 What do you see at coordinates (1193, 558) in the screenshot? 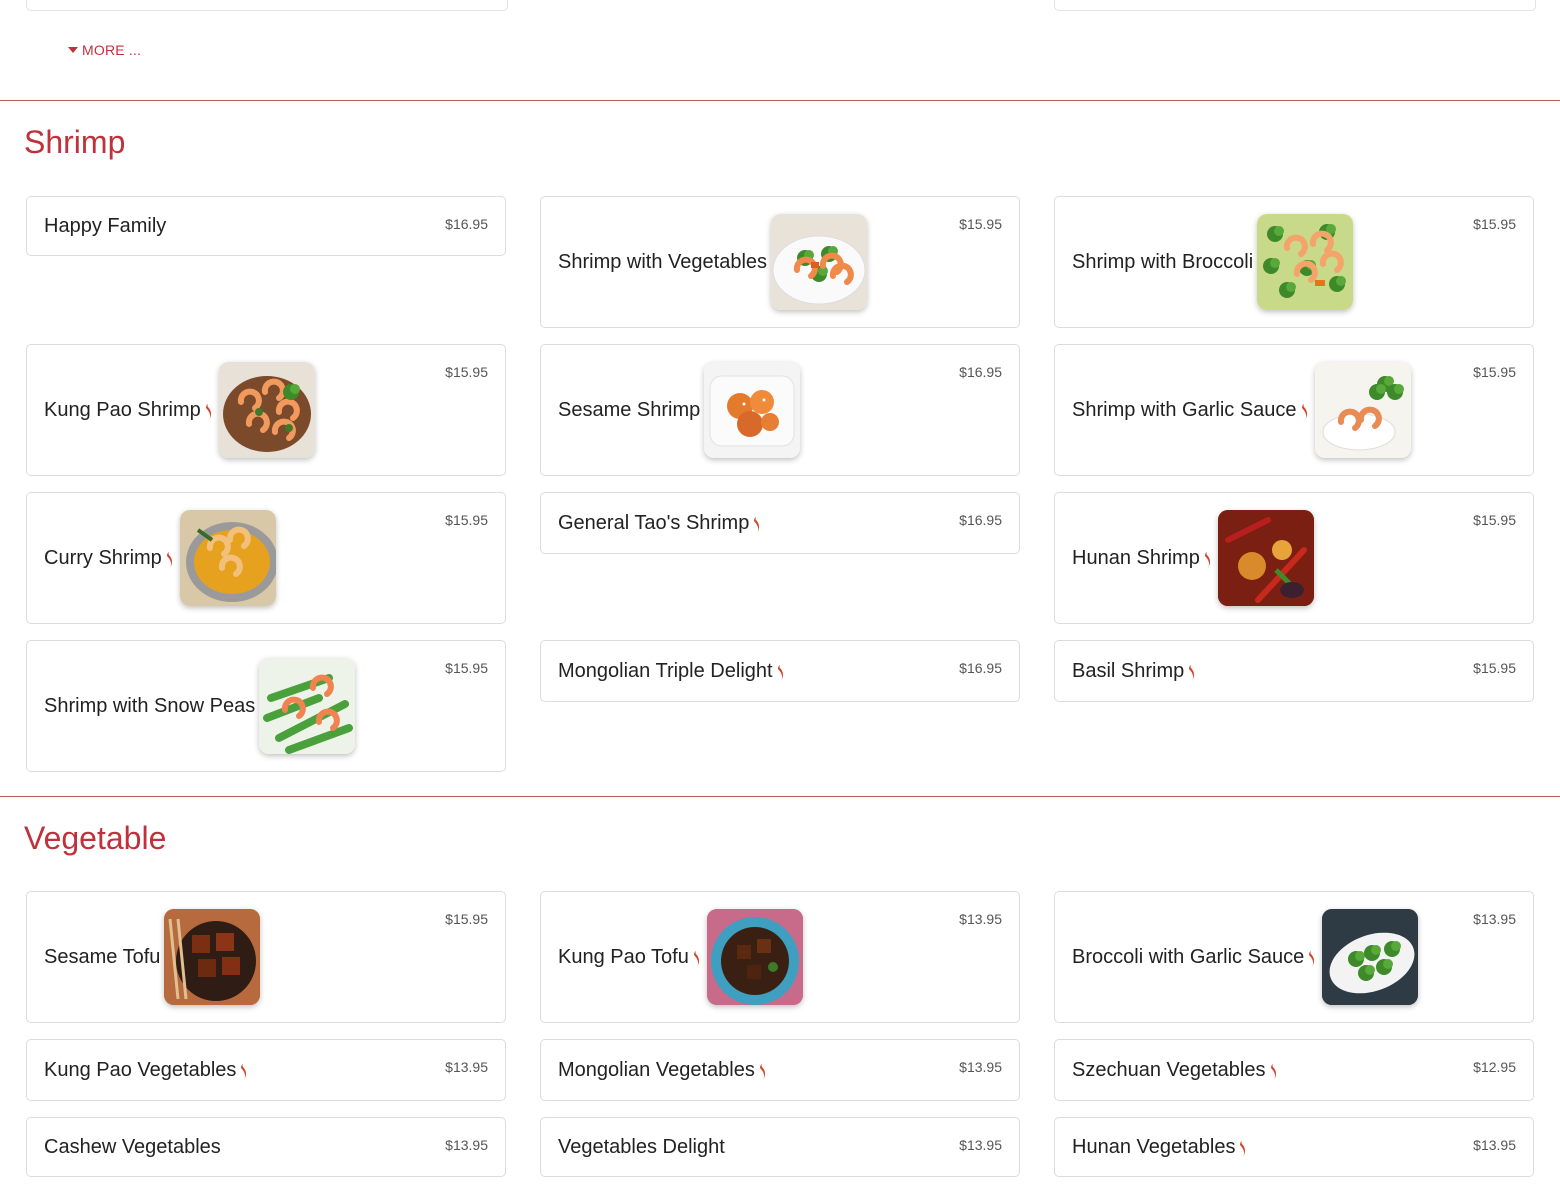
I see `menu-item-content: Hunan Shrimp` at bounding box center [1193, 558].